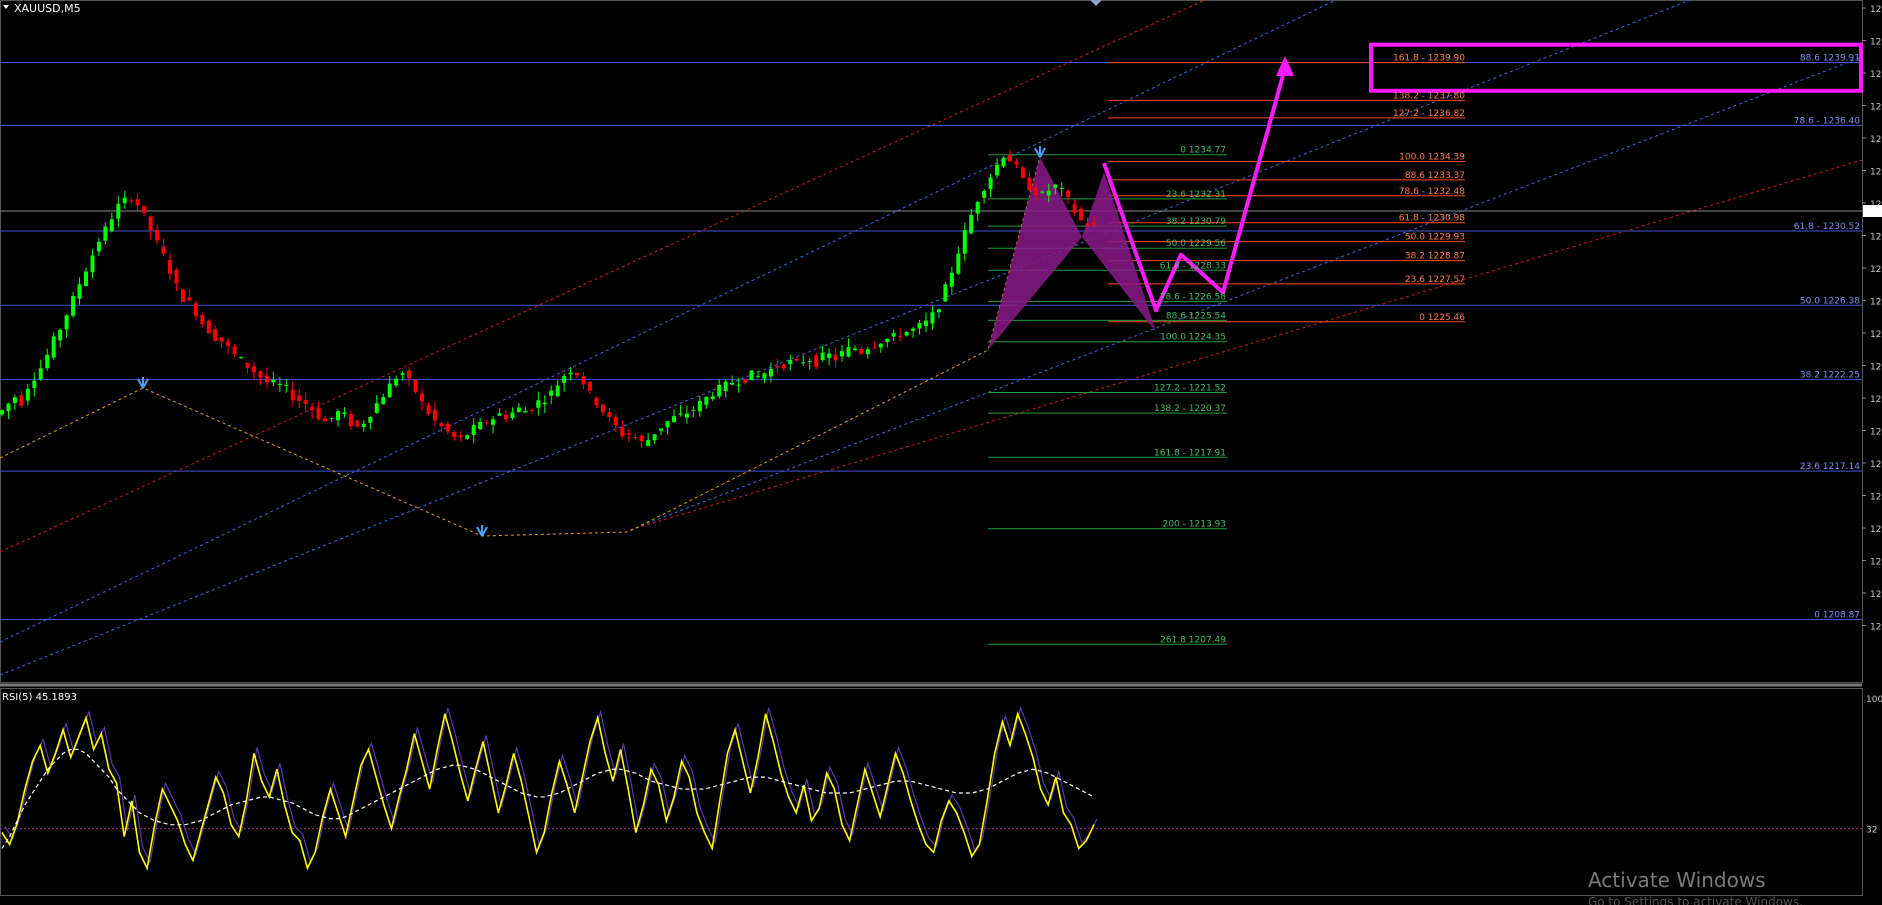  I want to click on fib-orange-786-label: 78.6 - 1232.48, so click(1432, 192).